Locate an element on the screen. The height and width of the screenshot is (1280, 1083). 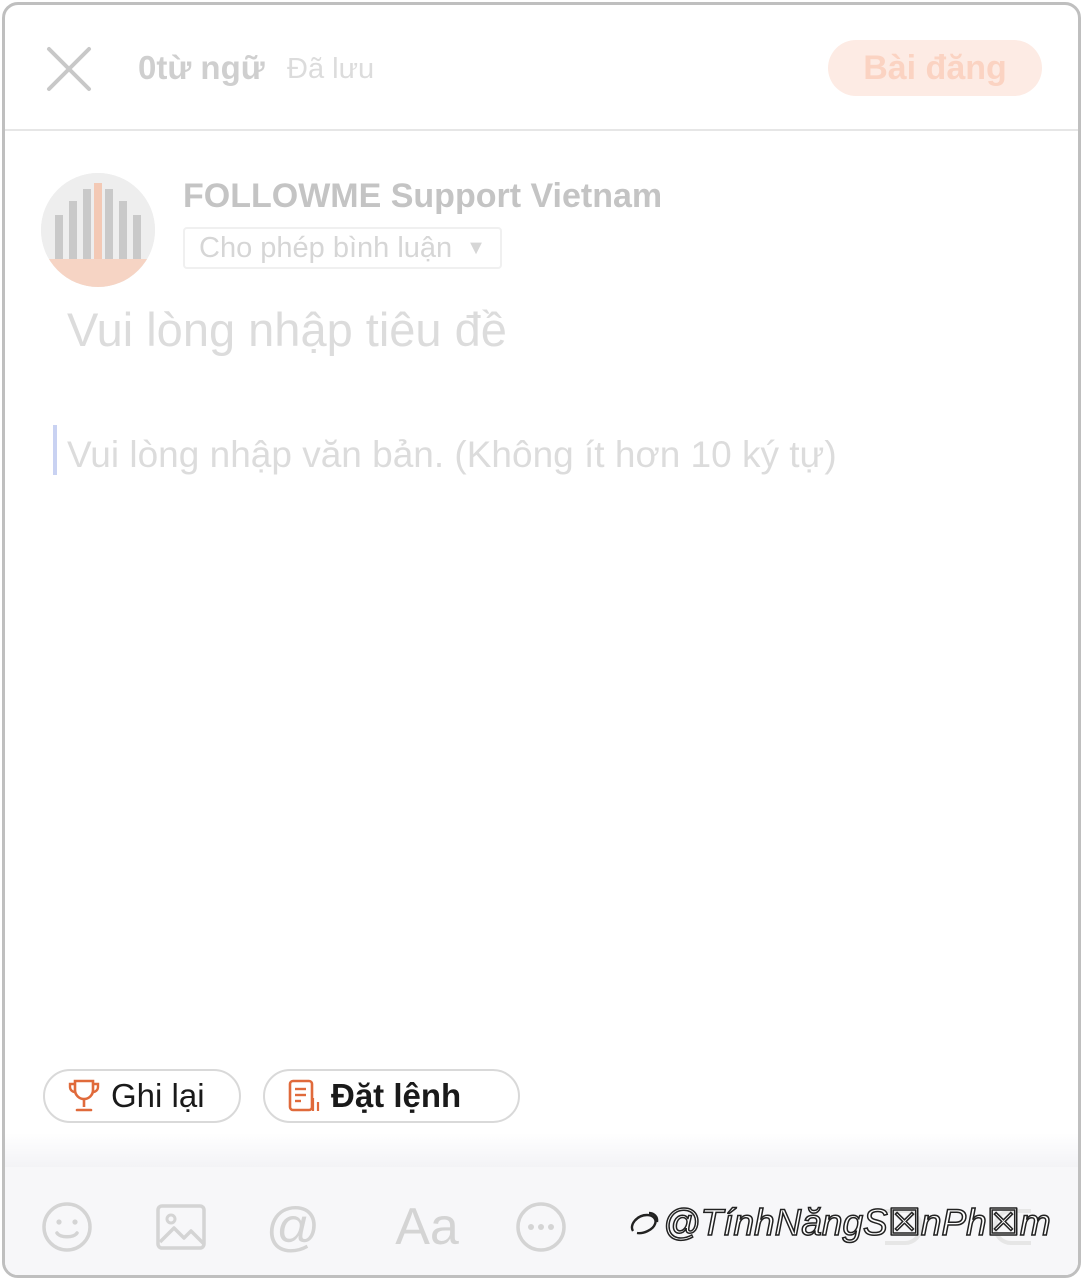
support-logo-icon is located at coordinates (98, 230).